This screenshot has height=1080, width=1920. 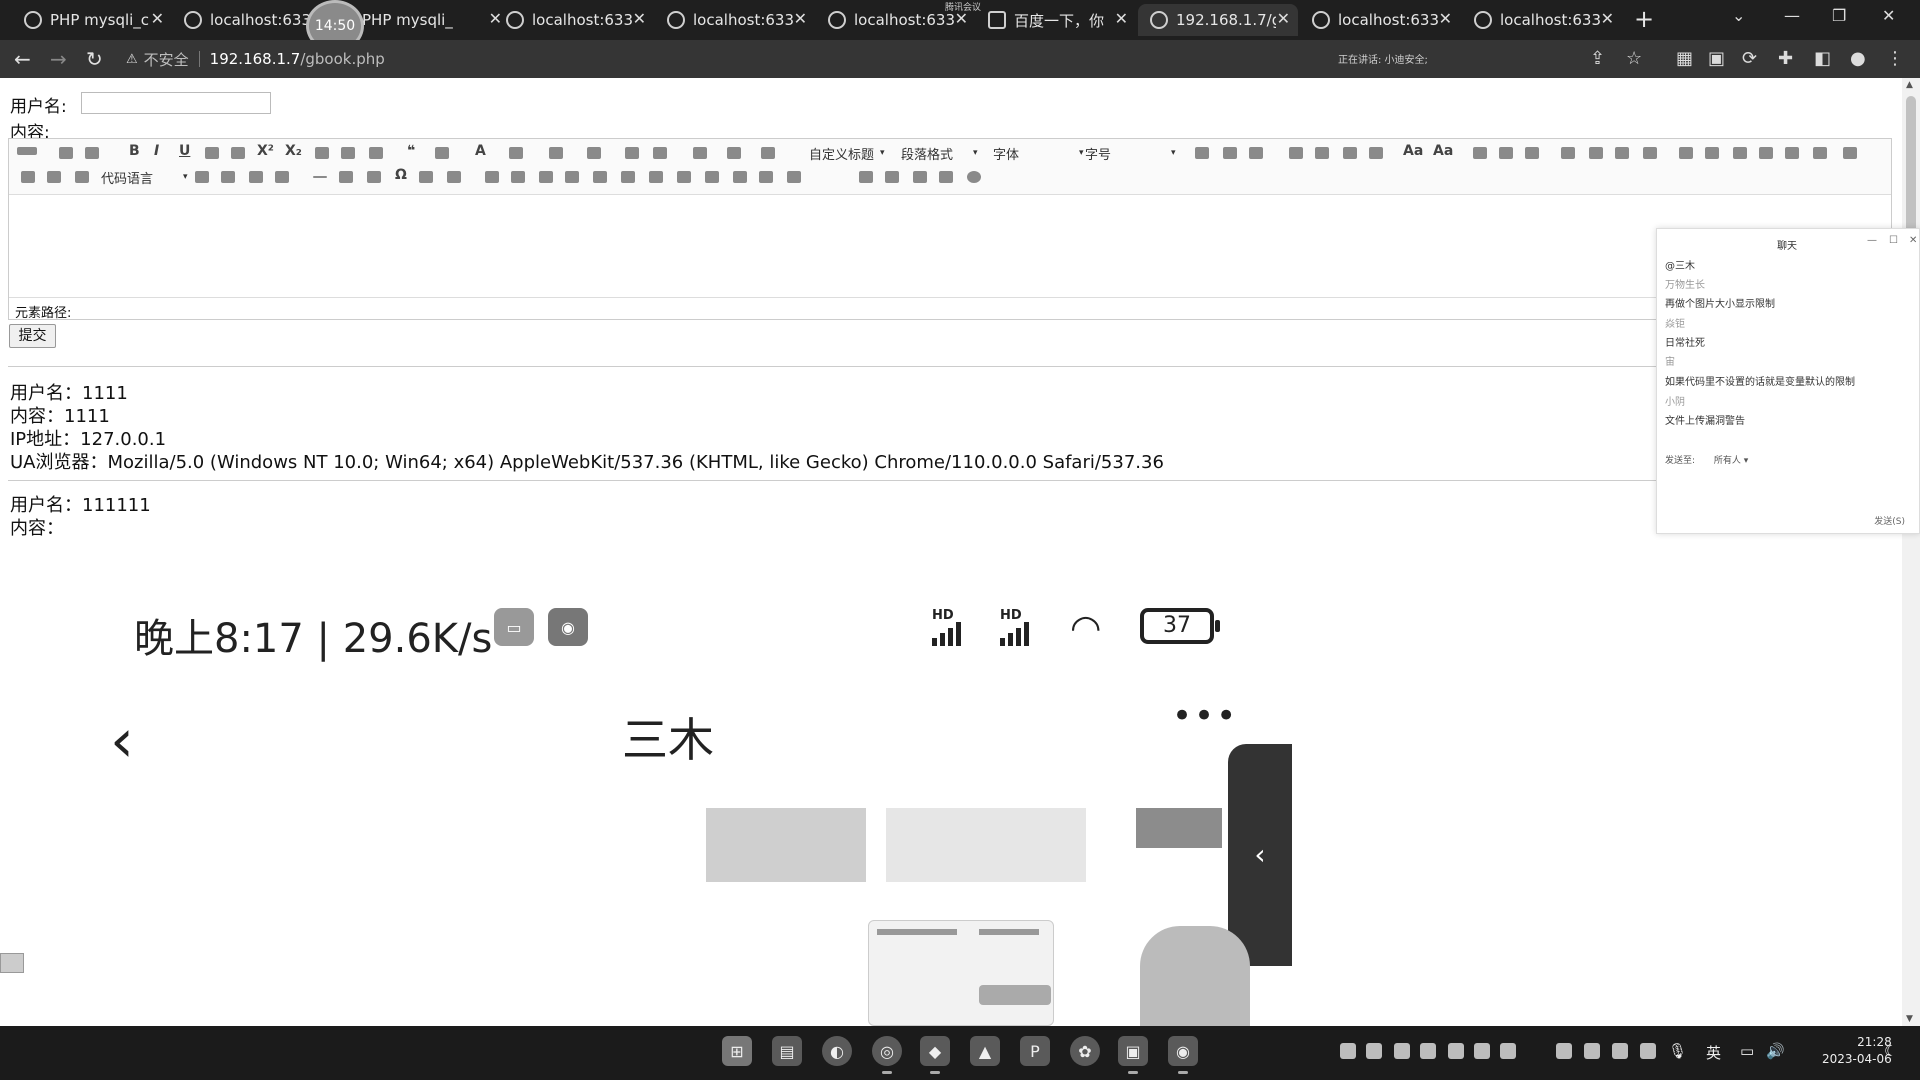 I want to click on image-center-icon, so click(x=1650, y=153).